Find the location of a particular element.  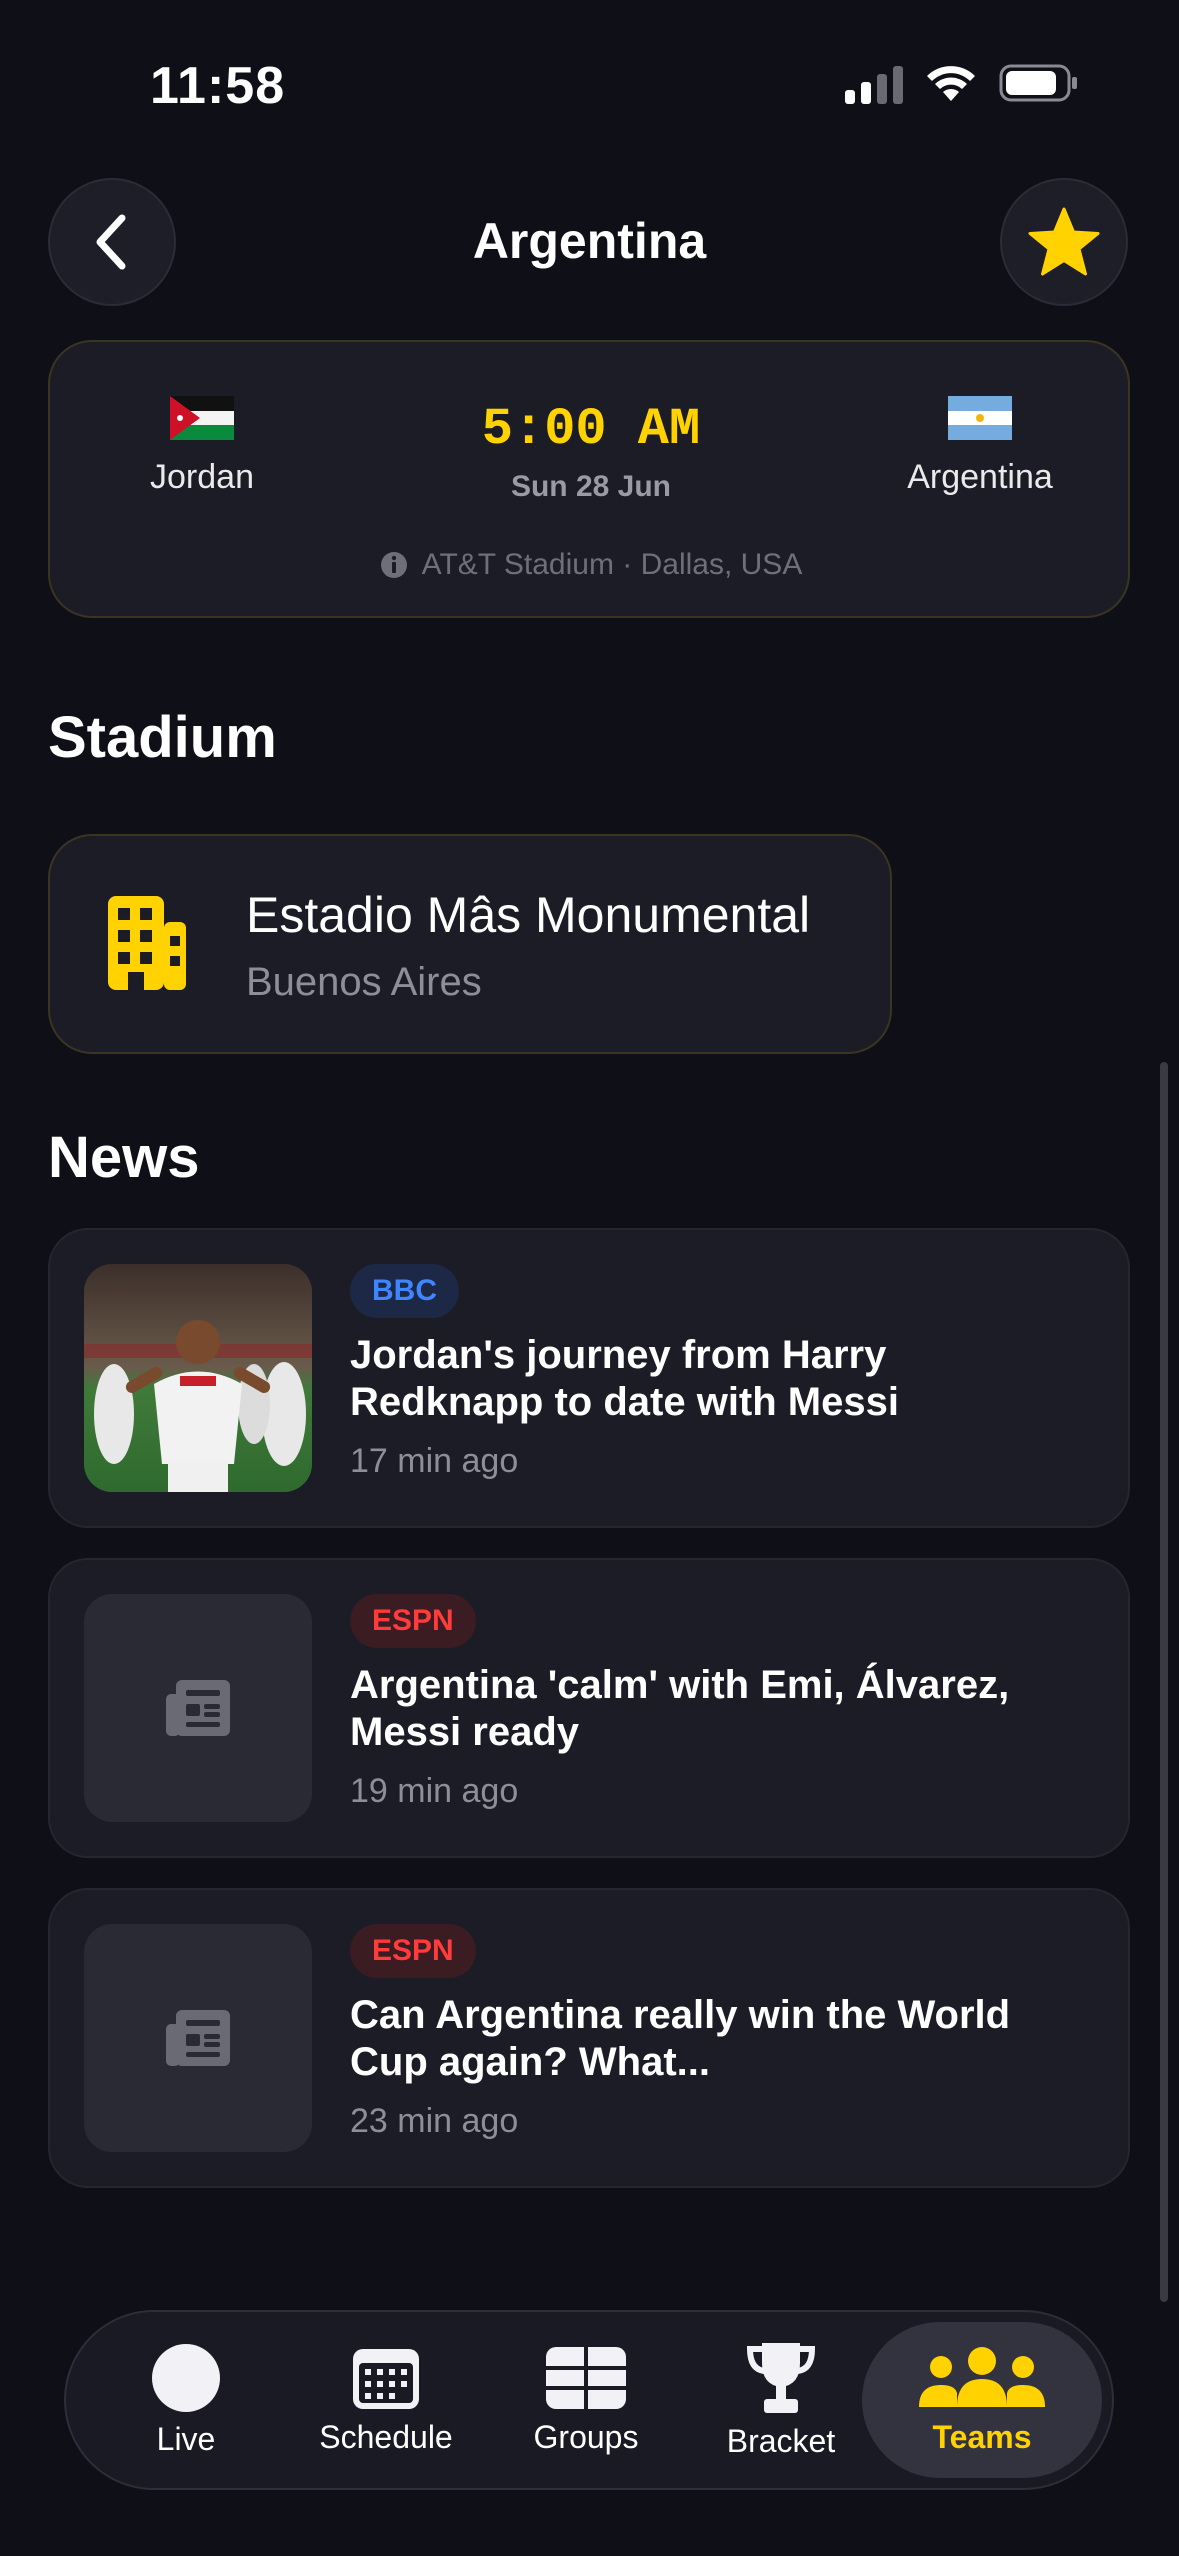

info-icon is located at coordinates (393, 565).